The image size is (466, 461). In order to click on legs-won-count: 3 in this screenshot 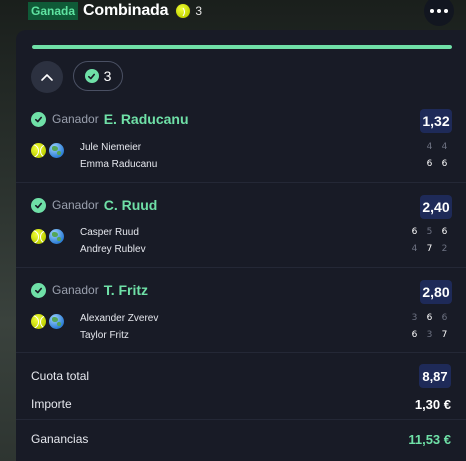, I will do `click(107, 76)`.